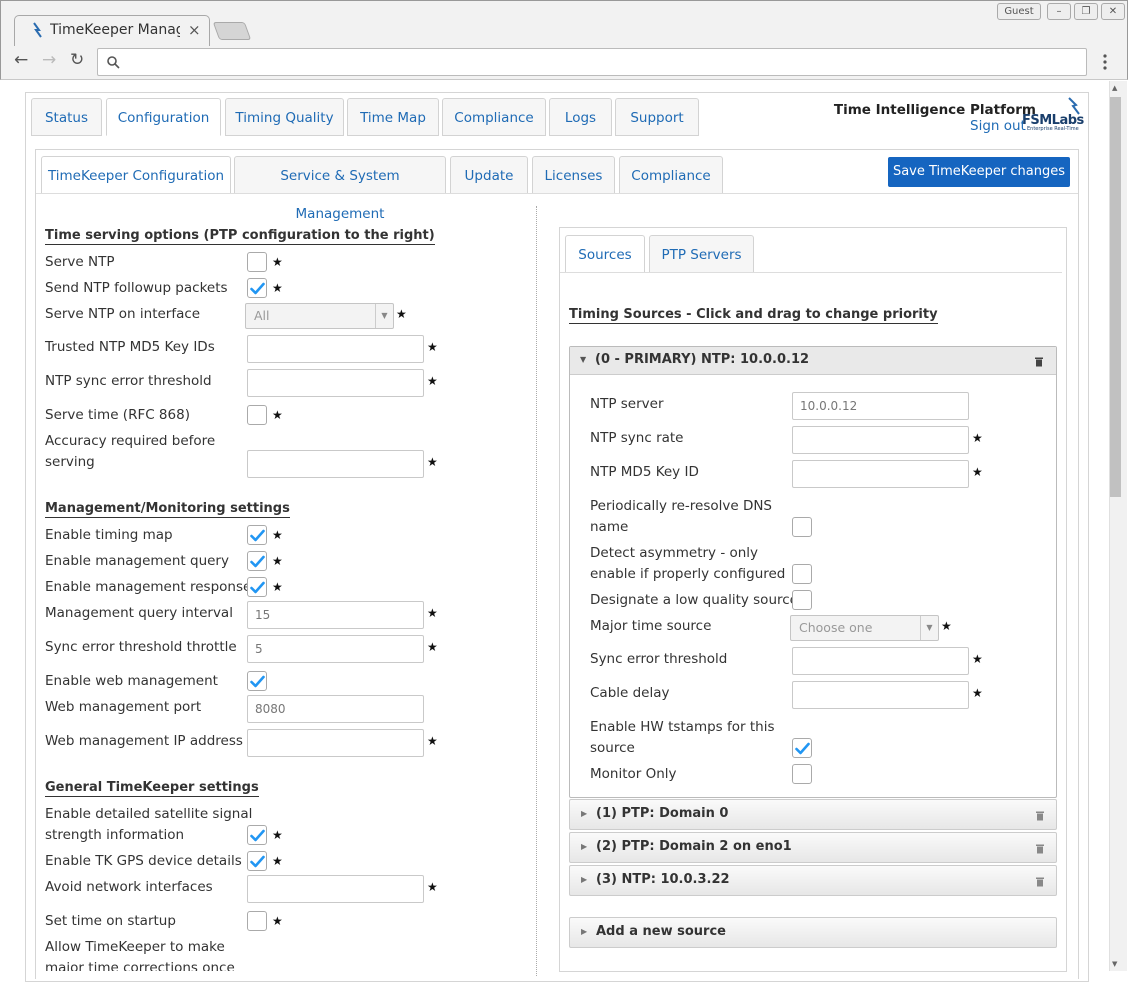  What do you see at coordinates (194, 30) in the screenshot?
I see `close-tab-icon: ×` at bounding box center [194, 30].